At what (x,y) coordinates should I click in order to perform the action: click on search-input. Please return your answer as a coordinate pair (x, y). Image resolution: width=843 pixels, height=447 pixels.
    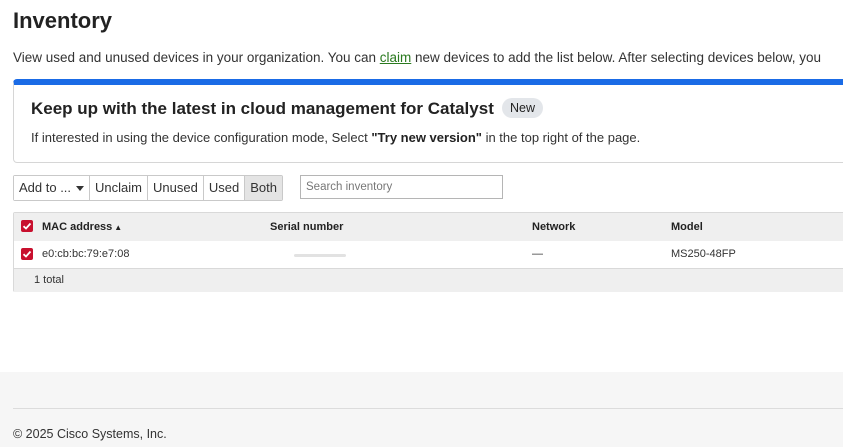
    Looking at the image, I should click on (401, 187).